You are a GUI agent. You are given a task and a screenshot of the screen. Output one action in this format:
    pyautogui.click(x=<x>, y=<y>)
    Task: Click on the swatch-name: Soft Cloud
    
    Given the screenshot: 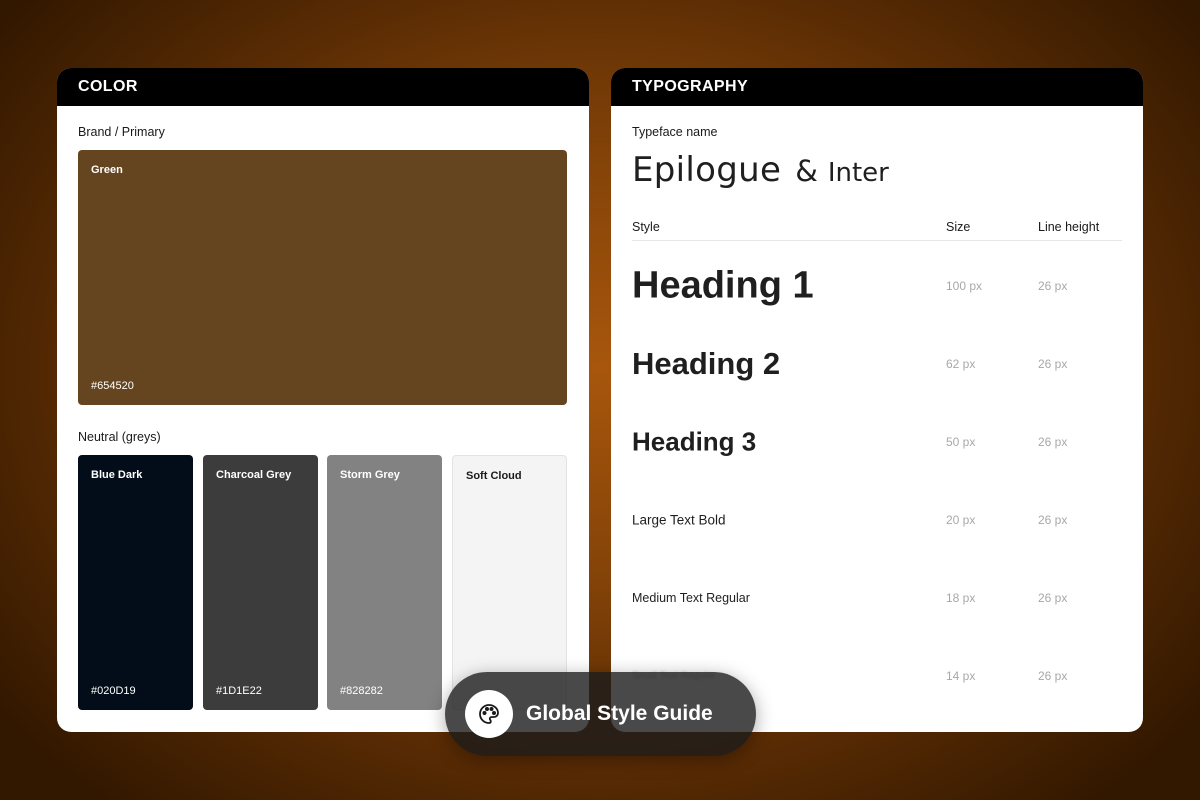 What is the action you would take?
    pyautogui.click(x=494, y=476)
    